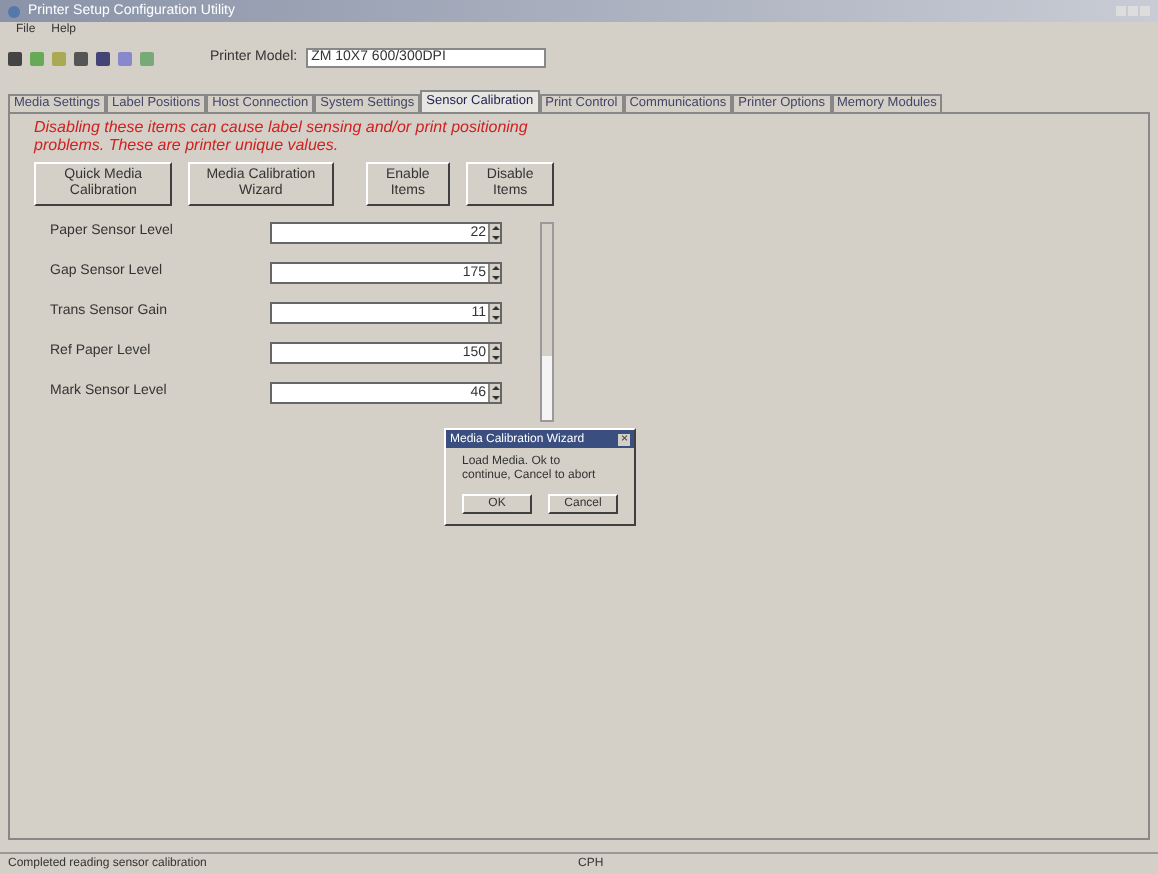 This screenshot has height=874, width=1158. Describe the element at coordinates (14, 11) in the screenshot. I see `app-icon` at that location.